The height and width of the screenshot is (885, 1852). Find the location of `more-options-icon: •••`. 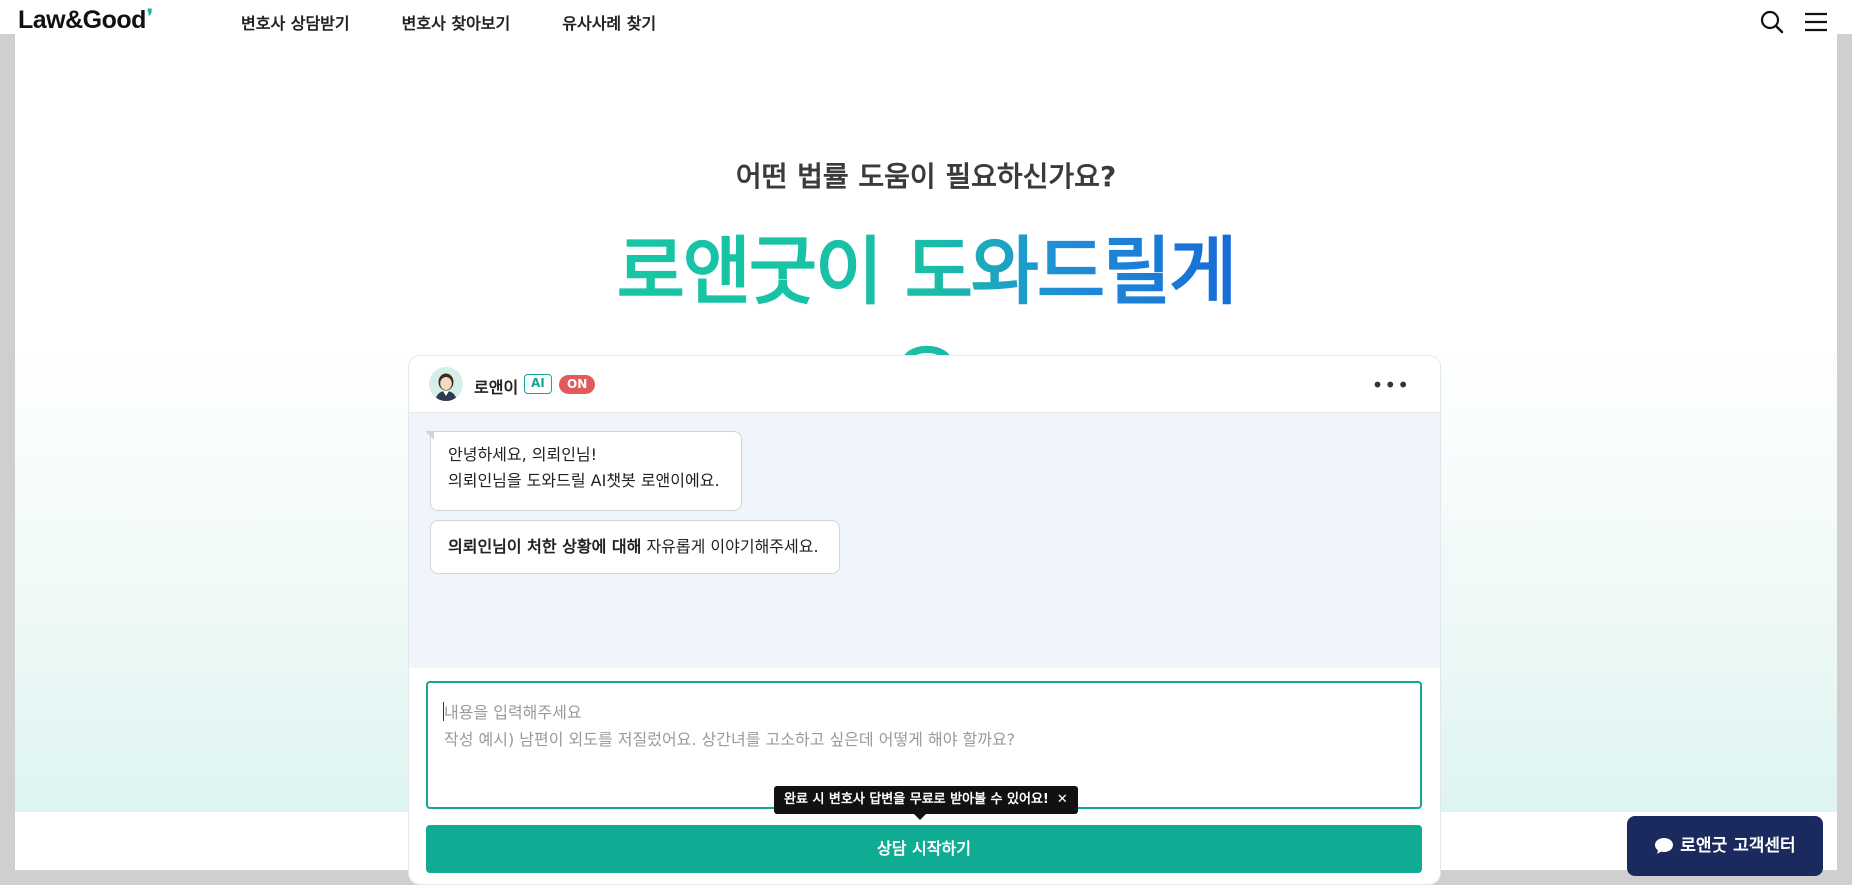

more-options-icon: ••• is located at coordinates (1391, 385).